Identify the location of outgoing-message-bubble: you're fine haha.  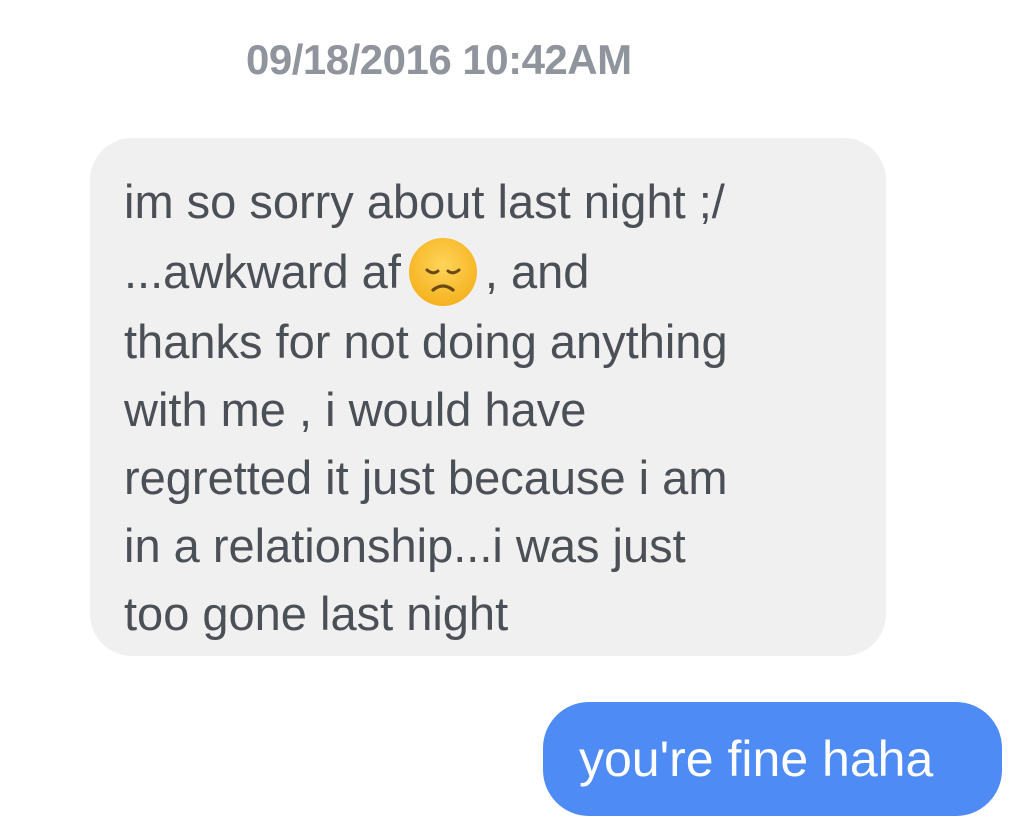
(772, 759).